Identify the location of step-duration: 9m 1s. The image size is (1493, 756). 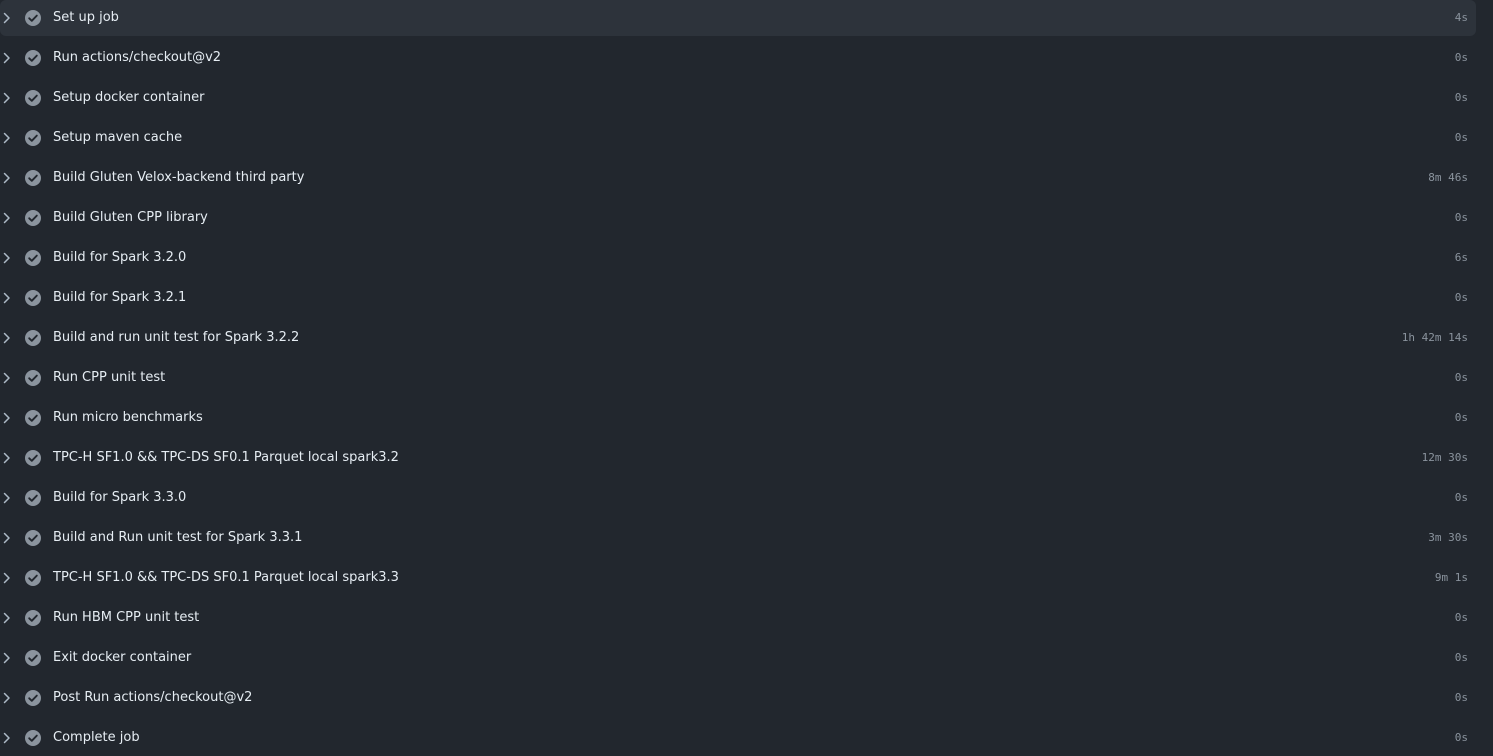
(1451, 577).